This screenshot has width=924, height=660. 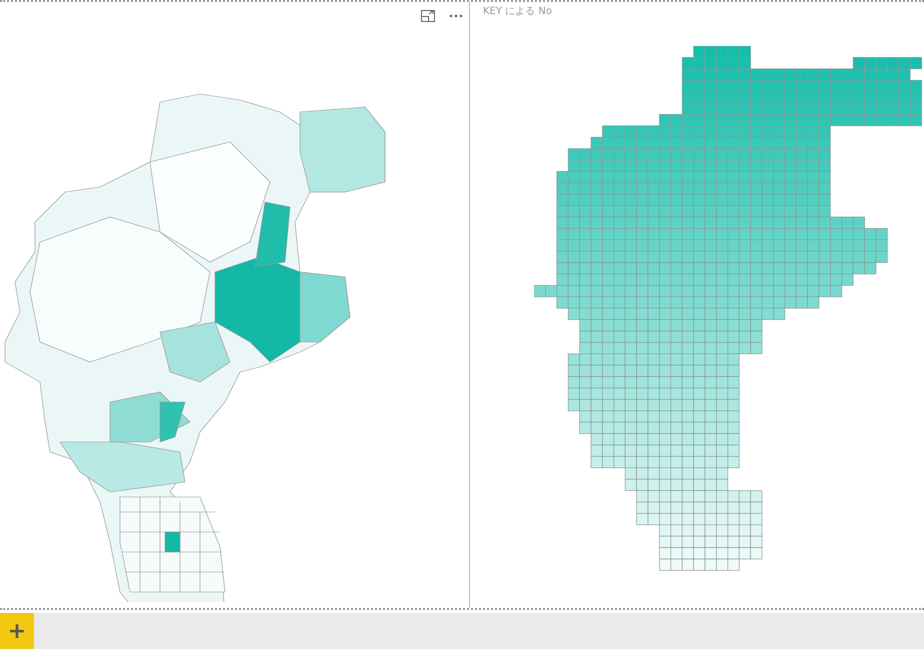 I want to click on focus-mode-icon, so click(x=428, y=16).